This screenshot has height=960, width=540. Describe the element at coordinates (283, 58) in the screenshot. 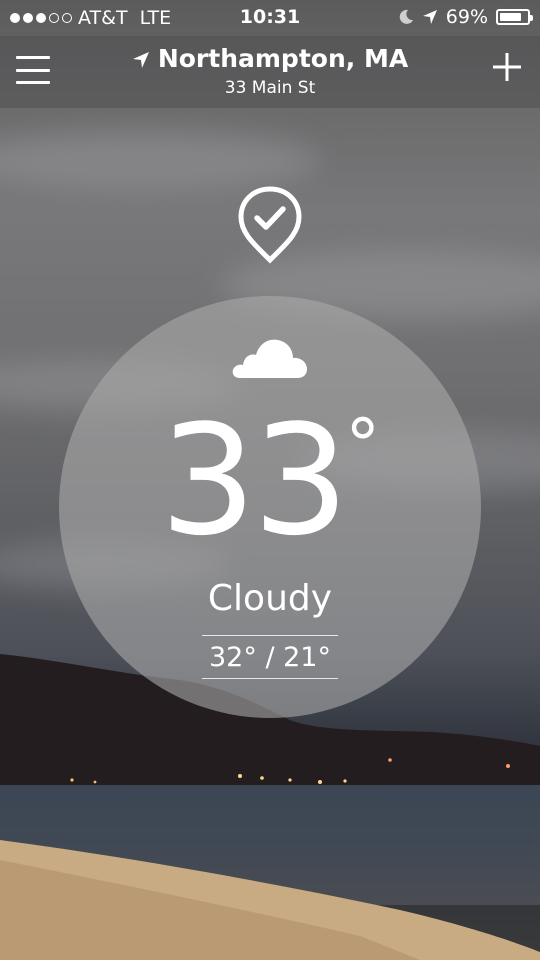

I see `city-label: Northampton, MA` at that location.